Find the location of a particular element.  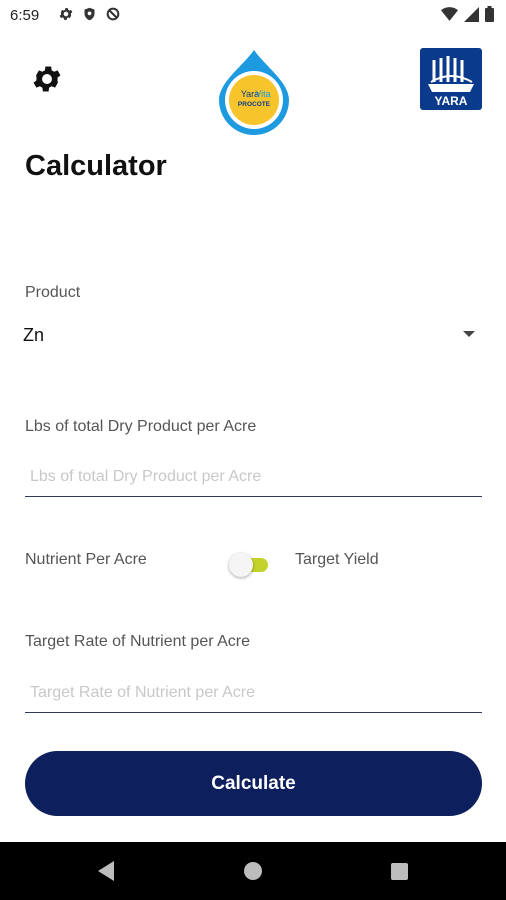

back-icon is located at coordinates (106, 871).